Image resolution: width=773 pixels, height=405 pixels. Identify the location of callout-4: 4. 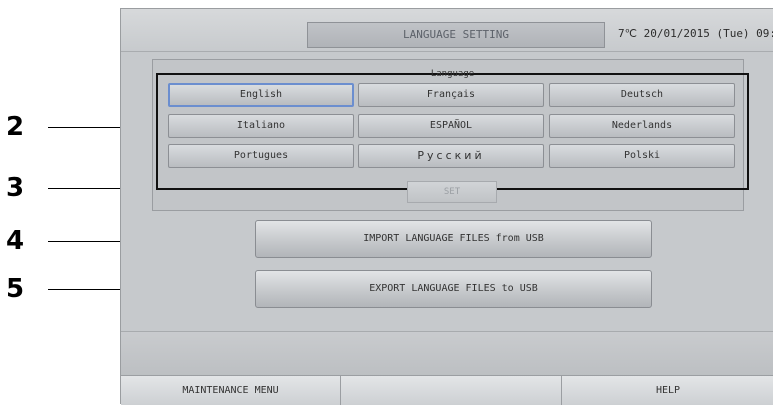
(15, 241).